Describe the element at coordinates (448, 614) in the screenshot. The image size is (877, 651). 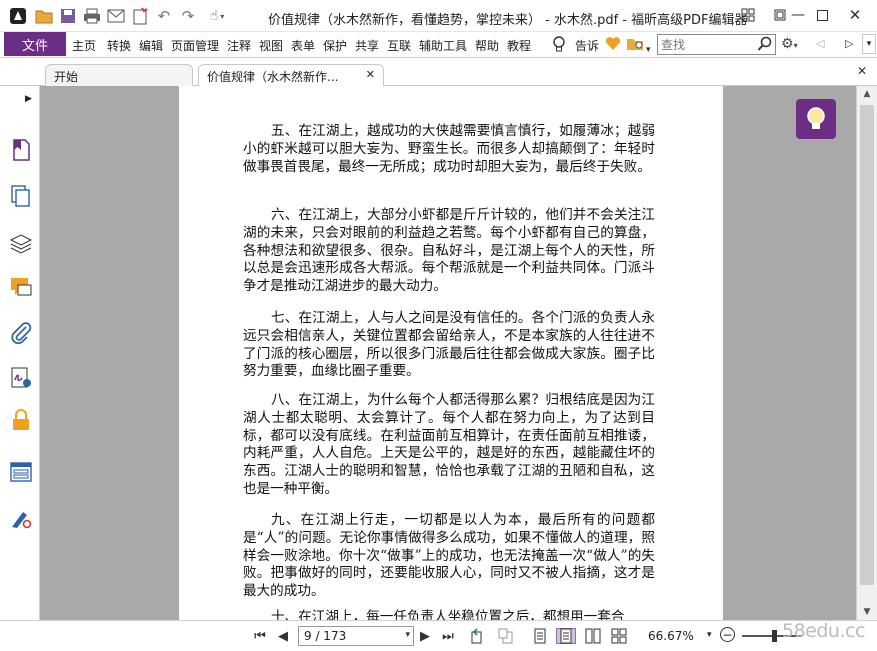
I see `paragraph-10: 十、在江湖上，每一任负责人坐稳位置之后，都想用一套合` at that location.